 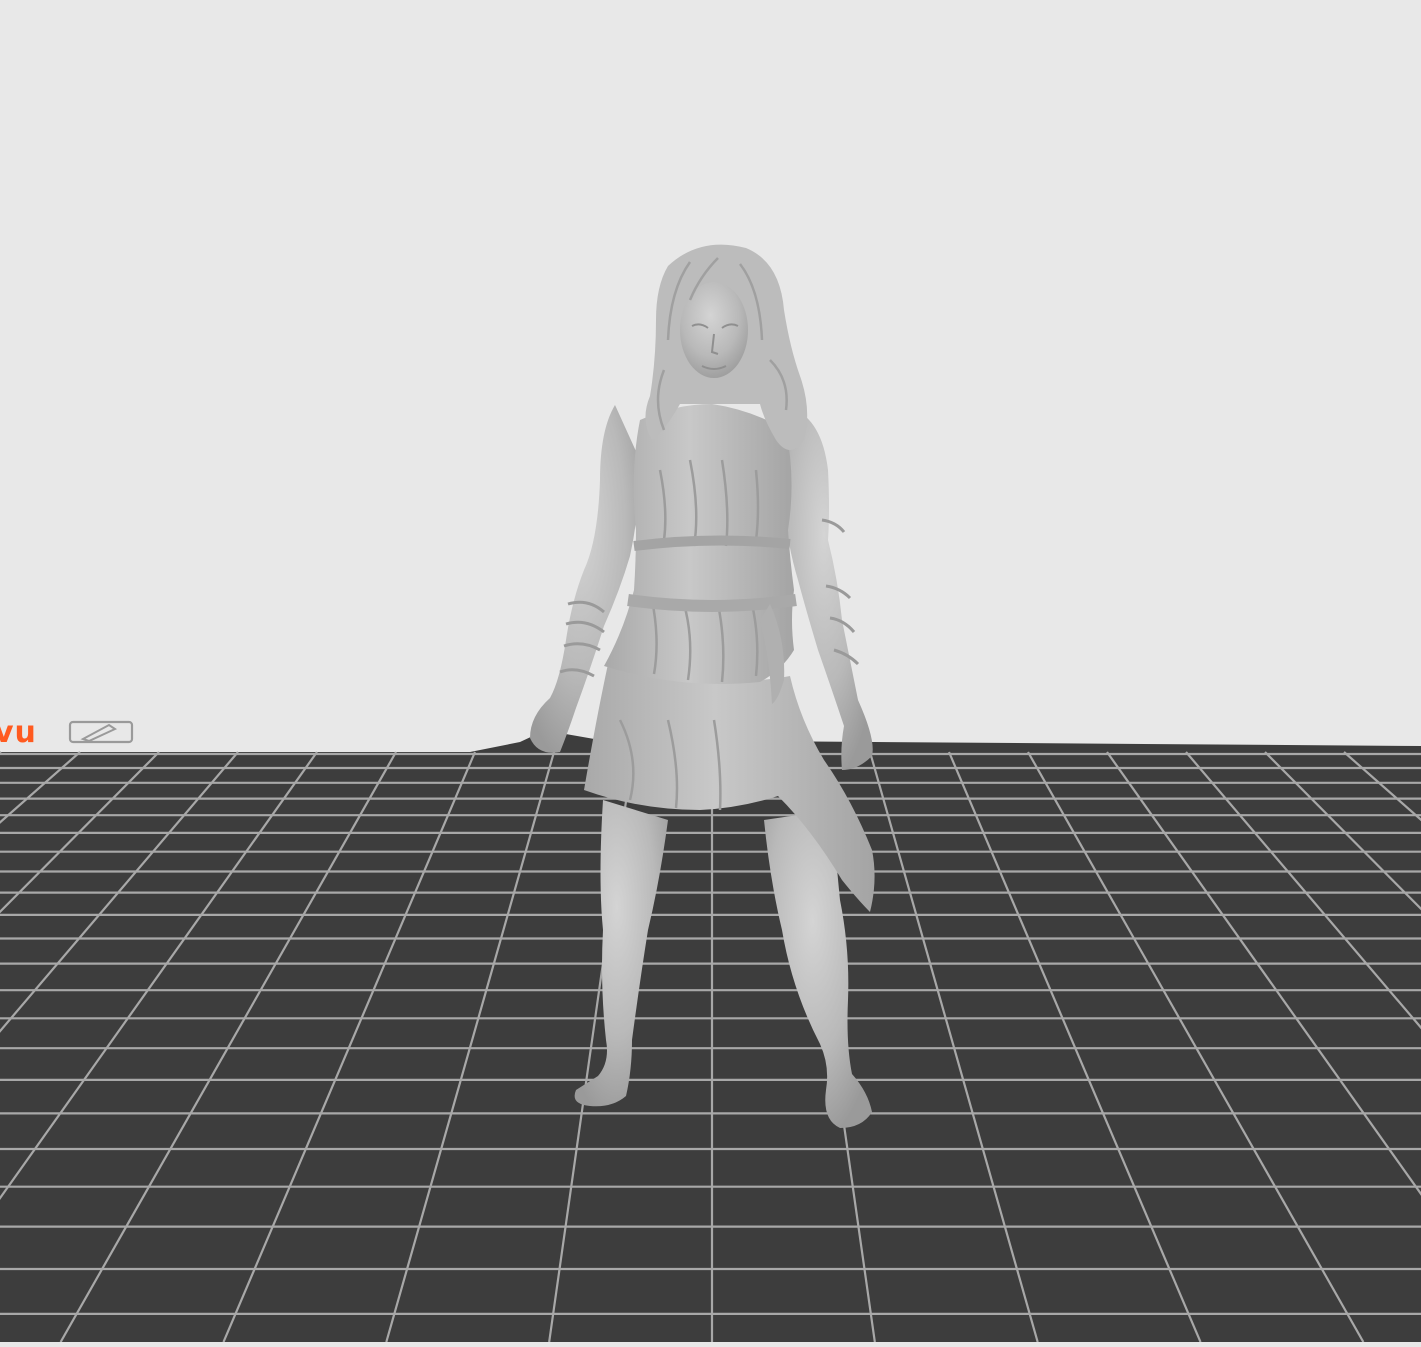 I want to click on plate-name-label: vu, so click(x=18, y=732).